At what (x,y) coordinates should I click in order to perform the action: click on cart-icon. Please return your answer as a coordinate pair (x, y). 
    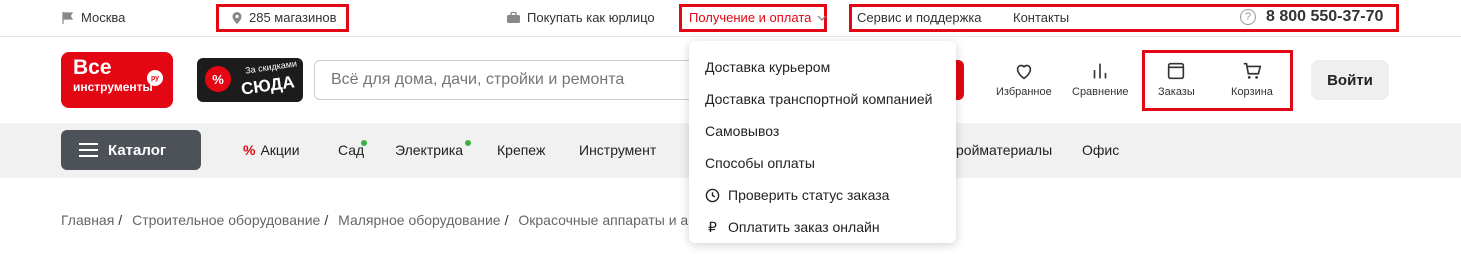
    Looking at the image, I should click on (1252, 70).